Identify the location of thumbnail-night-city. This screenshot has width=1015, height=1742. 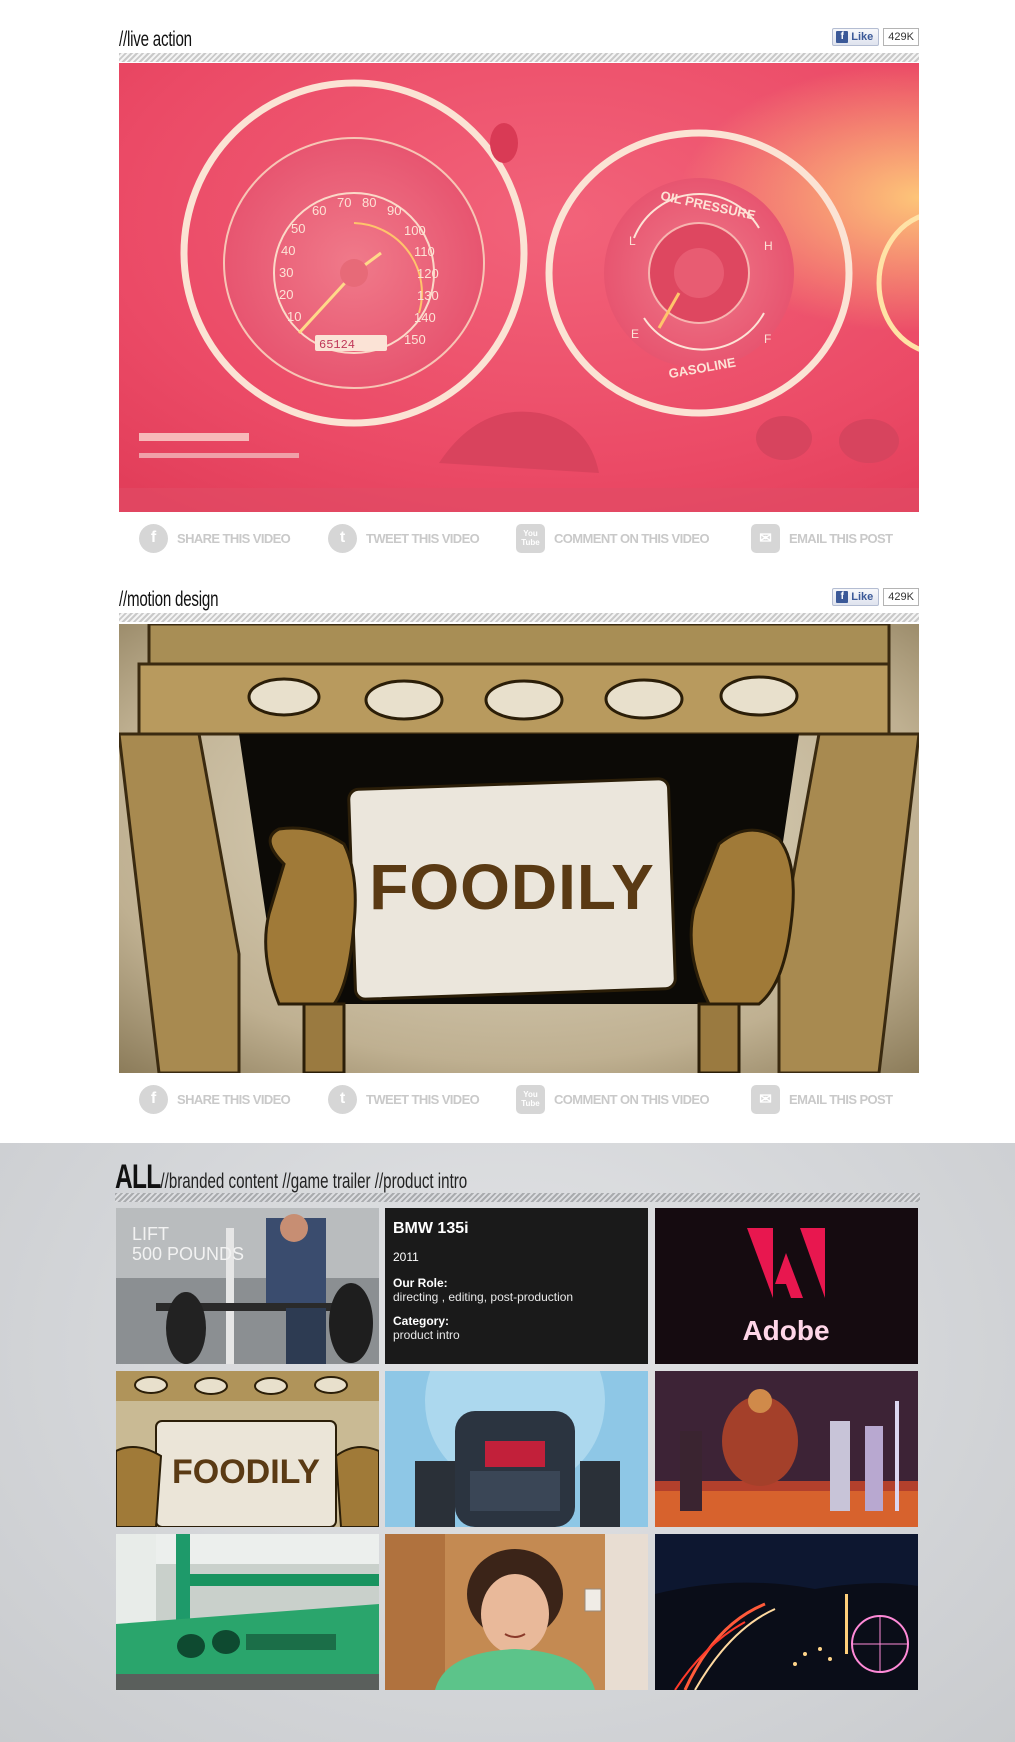
(786, 1612).